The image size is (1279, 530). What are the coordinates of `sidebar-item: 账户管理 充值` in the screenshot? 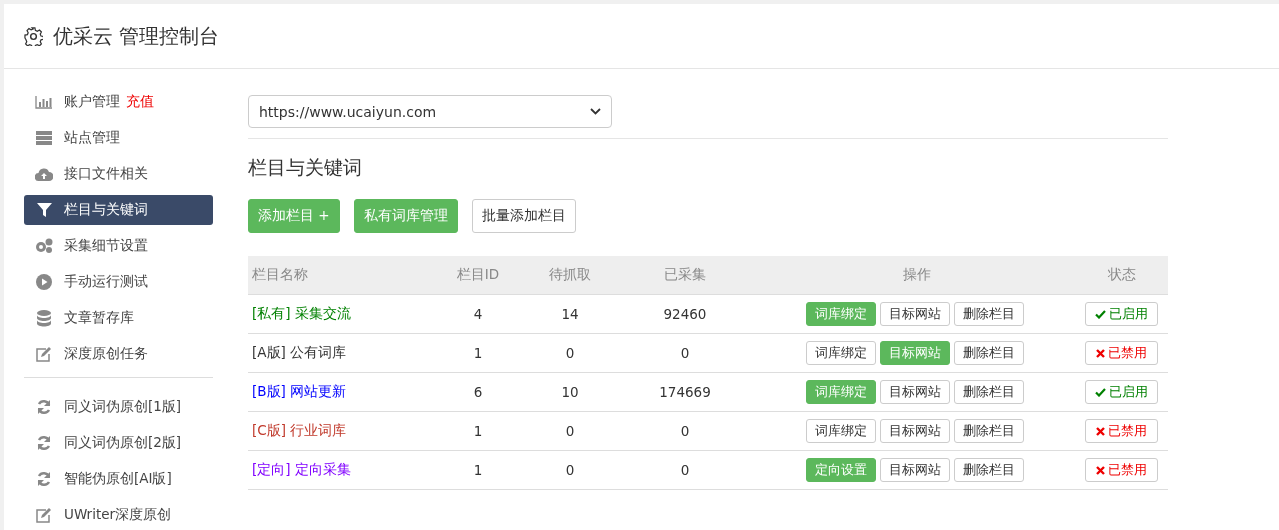 It's located at (118, 102).